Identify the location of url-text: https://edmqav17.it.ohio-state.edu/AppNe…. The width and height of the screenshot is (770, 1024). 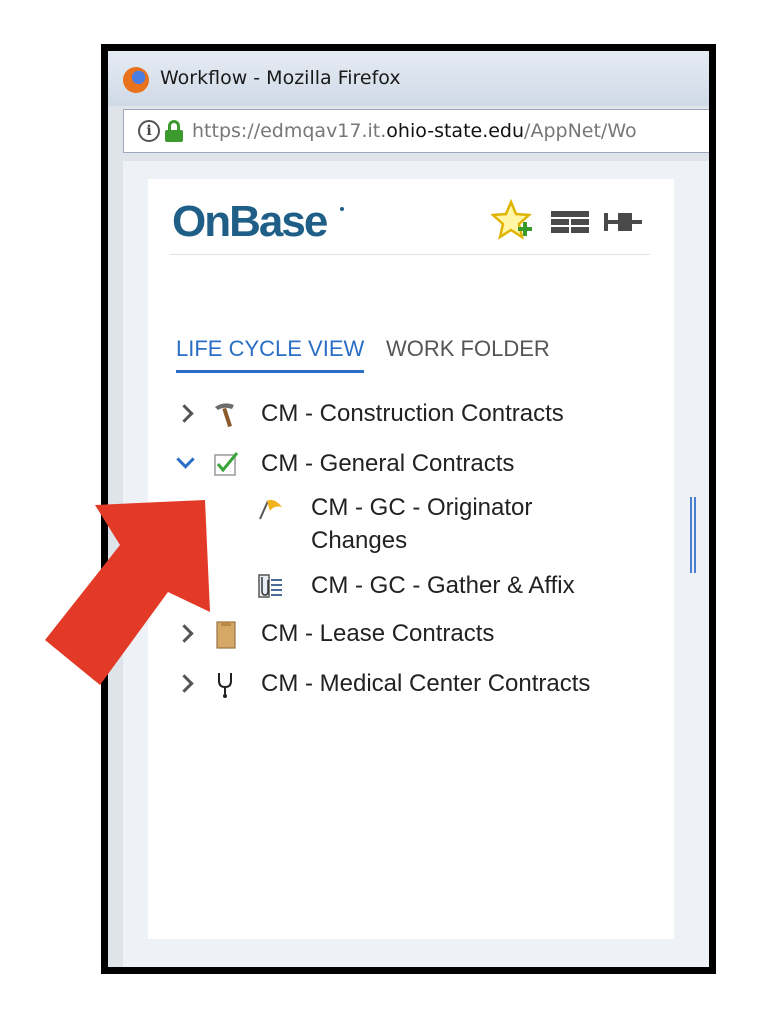
(414, 131).